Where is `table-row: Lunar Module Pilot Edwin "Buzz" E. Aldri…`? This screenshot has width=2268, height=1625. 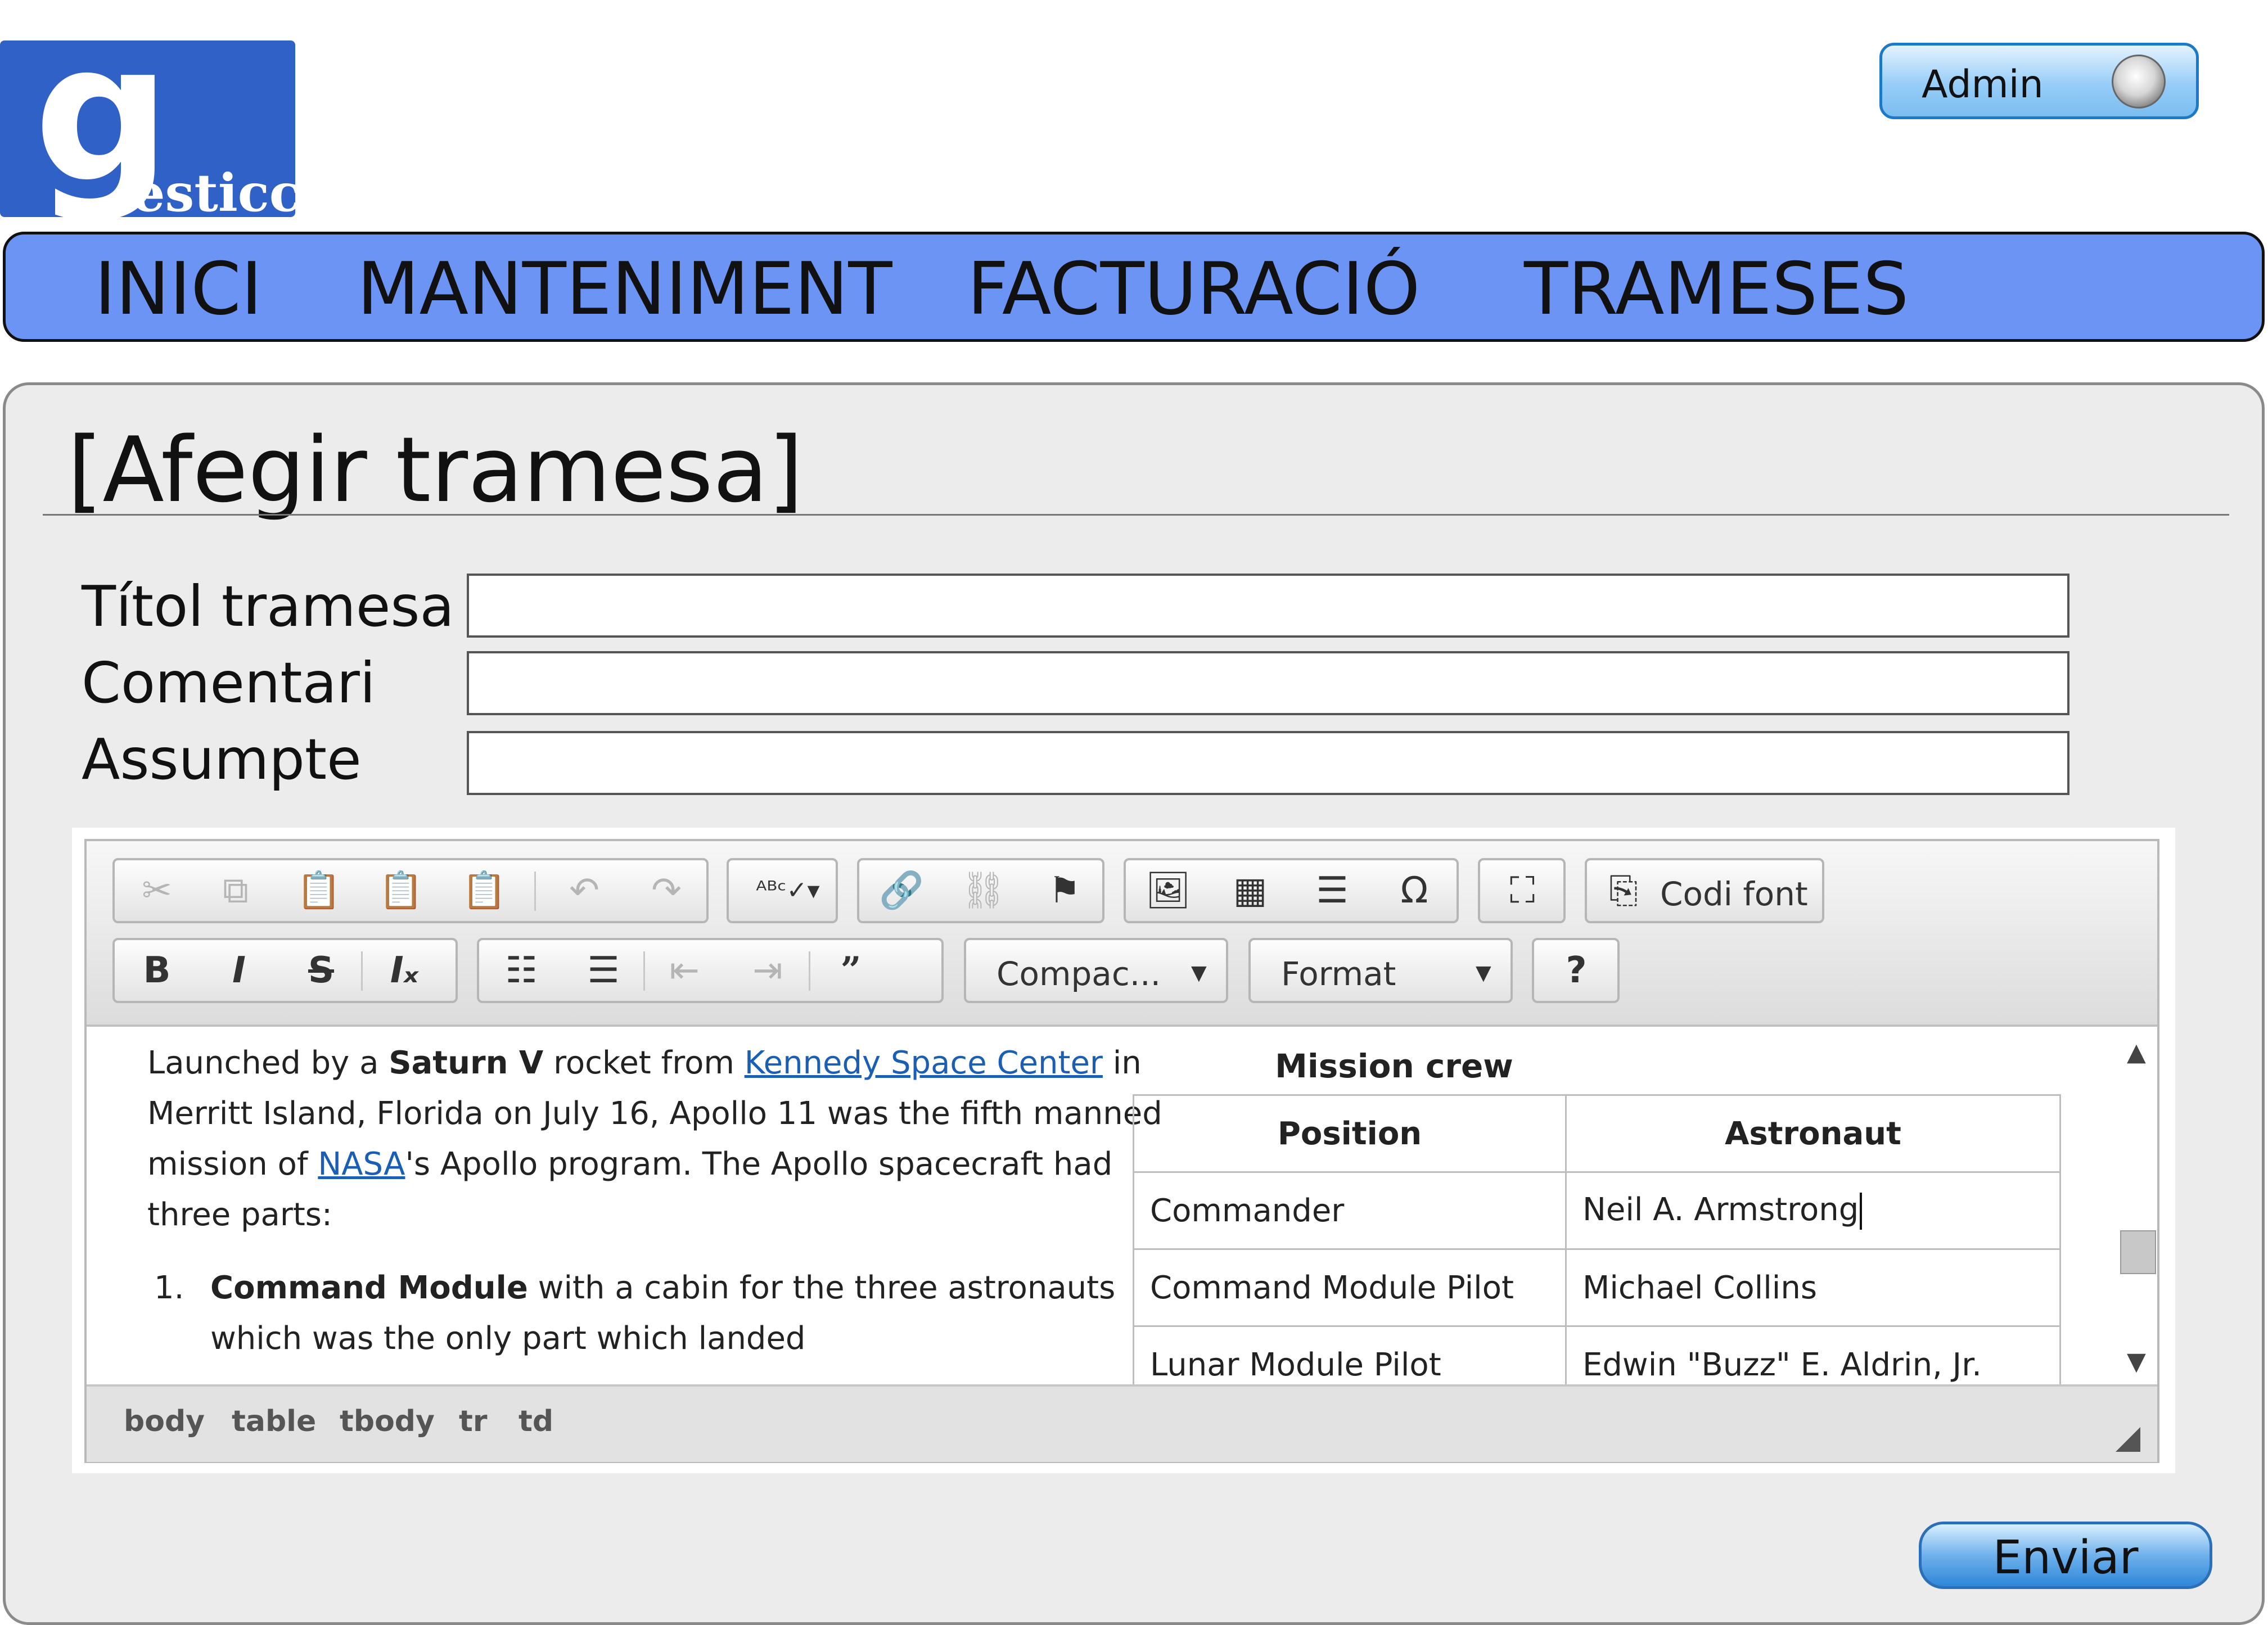 table-row: Lunar Module Pilot Edwin "Buzz" E. Aldri… is located at coordinates (1597, 1354).